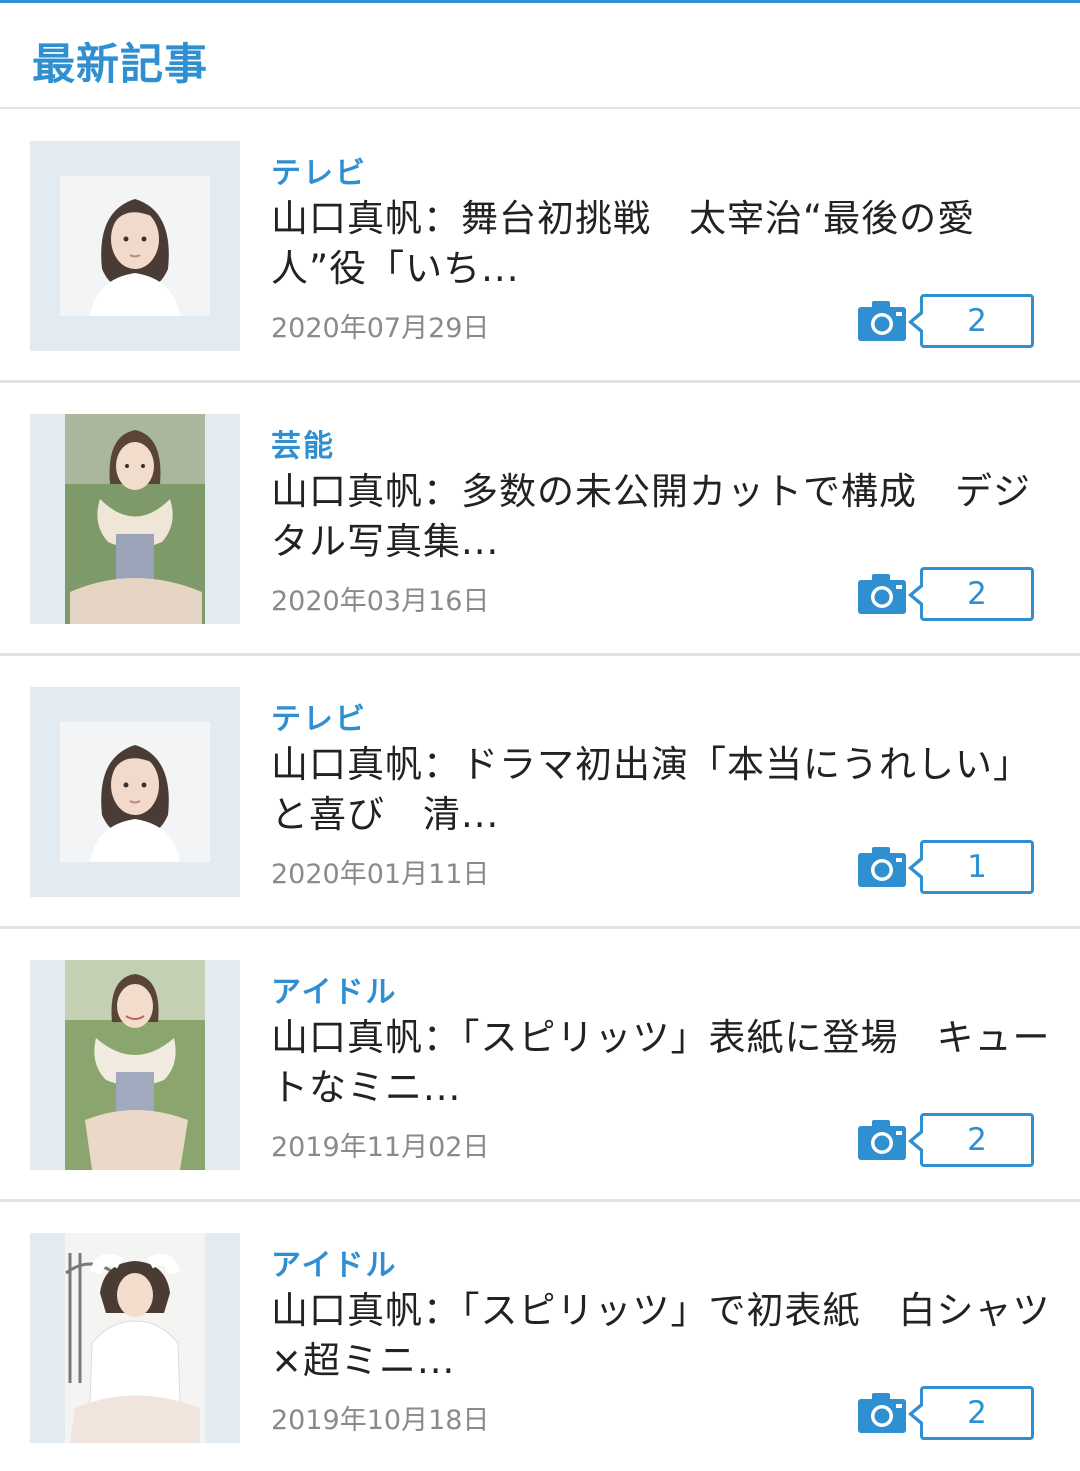 The width and height of the screenshot is (1080, 1471). What do you see at coordinates (540, 58) in the screenshot?
I see `section-header: 最新記事` at bounding box center [540, 58].